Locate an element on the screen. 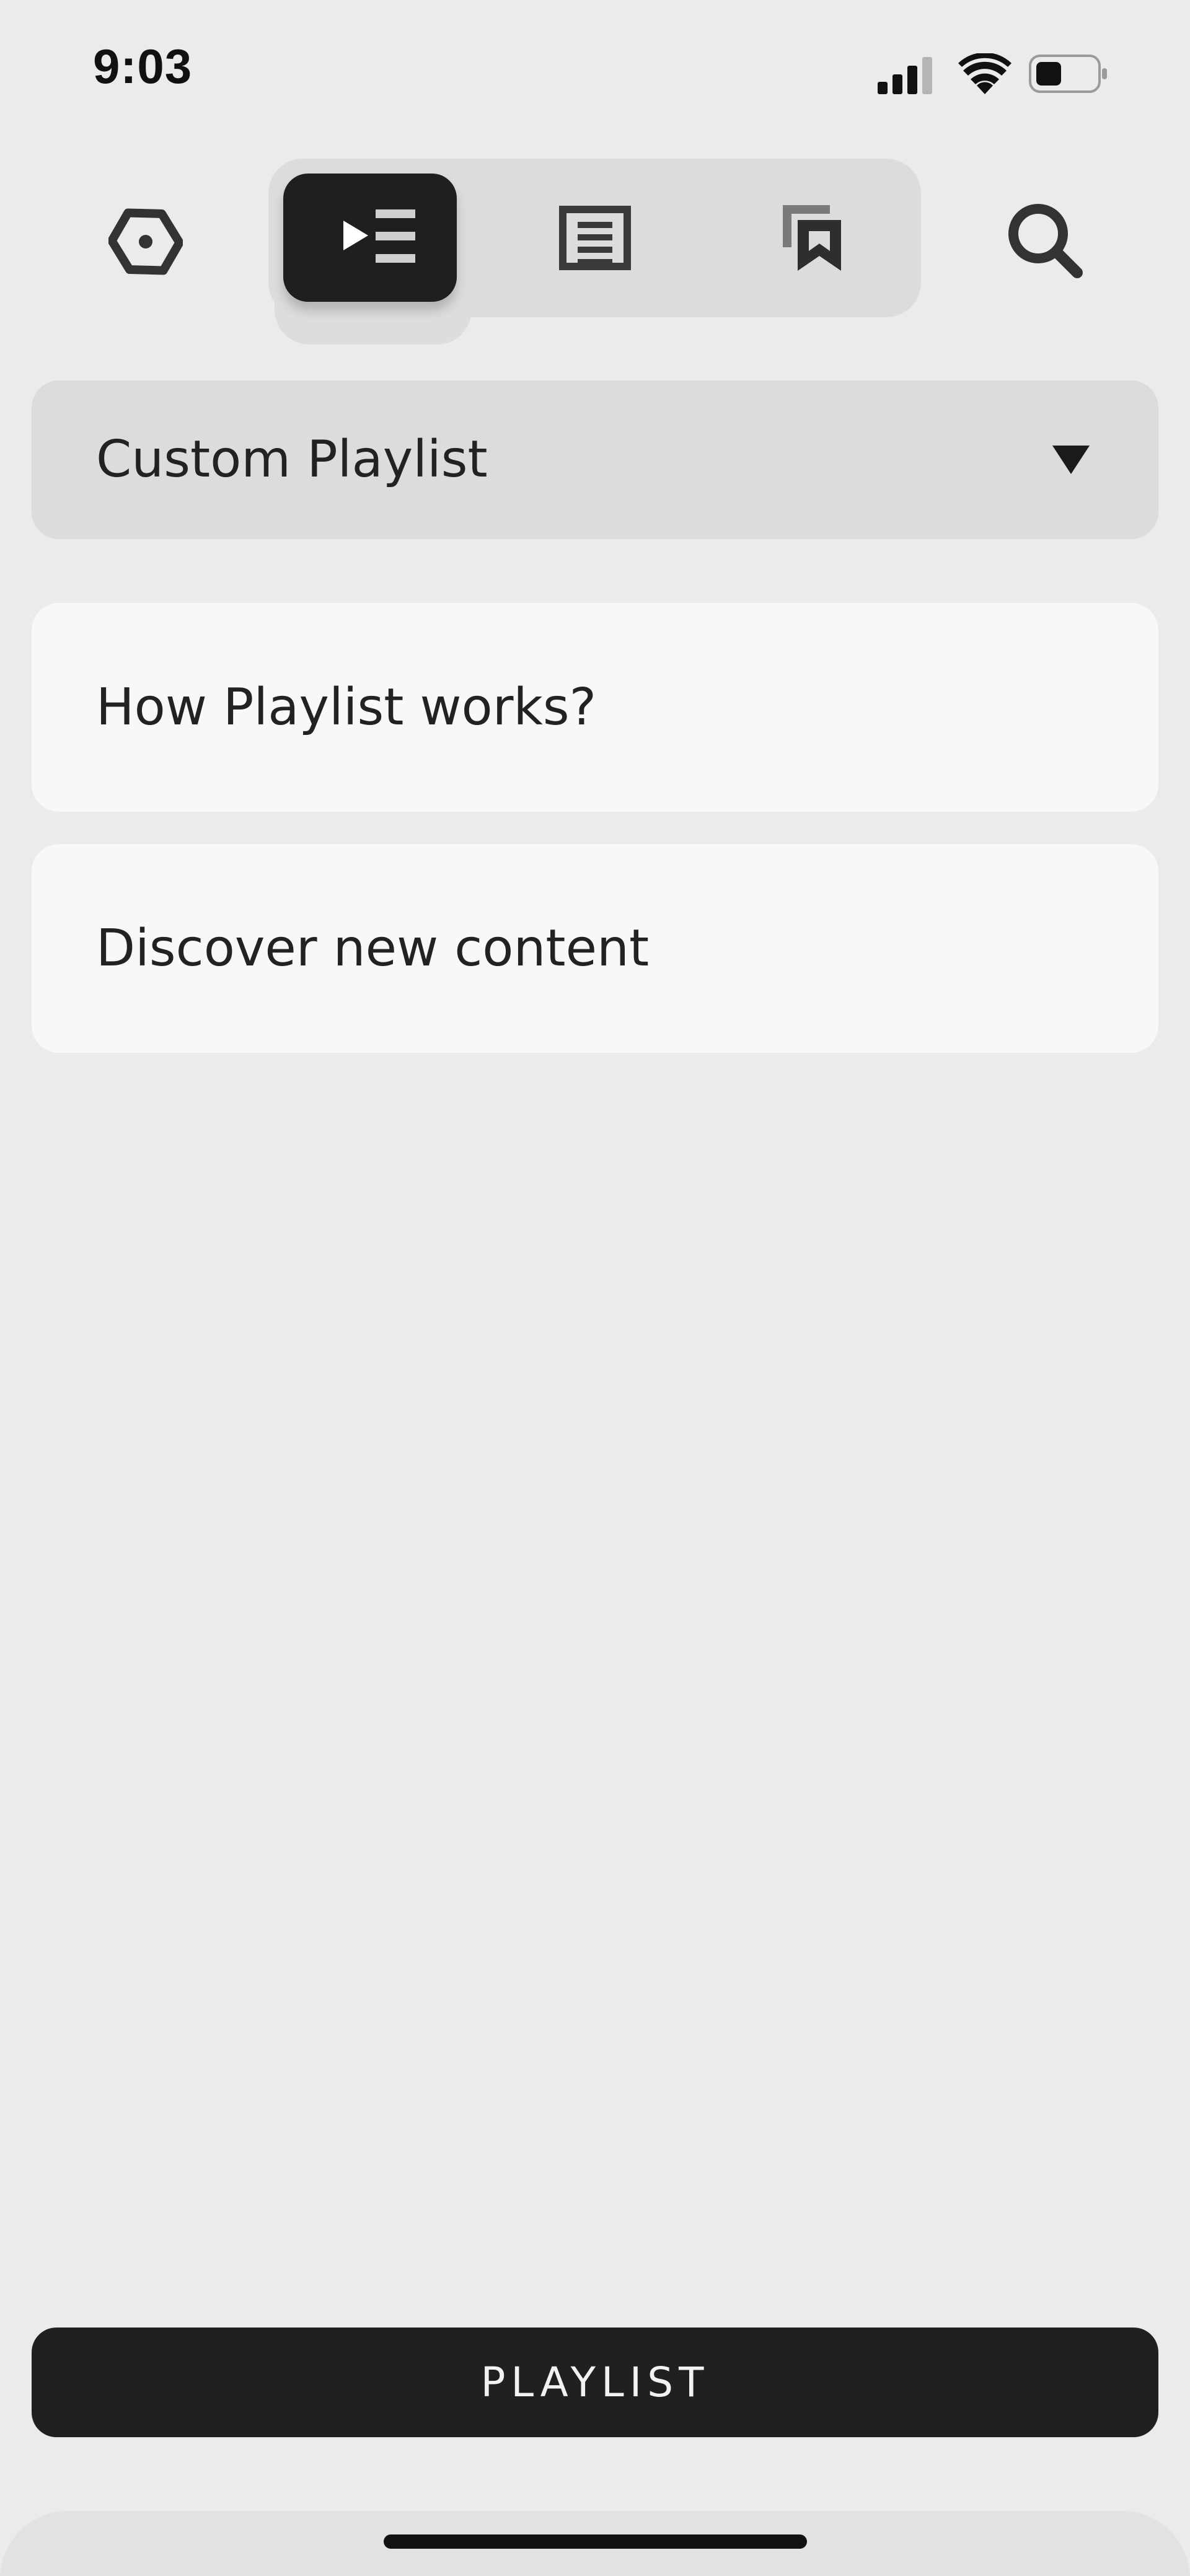  tab-bookmarks is located at coordinates (812, 238).